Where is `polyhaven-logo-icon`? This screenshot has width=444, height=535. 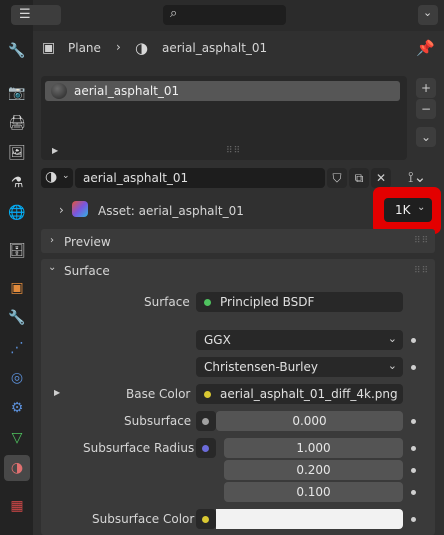 polyhaven-logo-icon is located at coordinates (80, 209).